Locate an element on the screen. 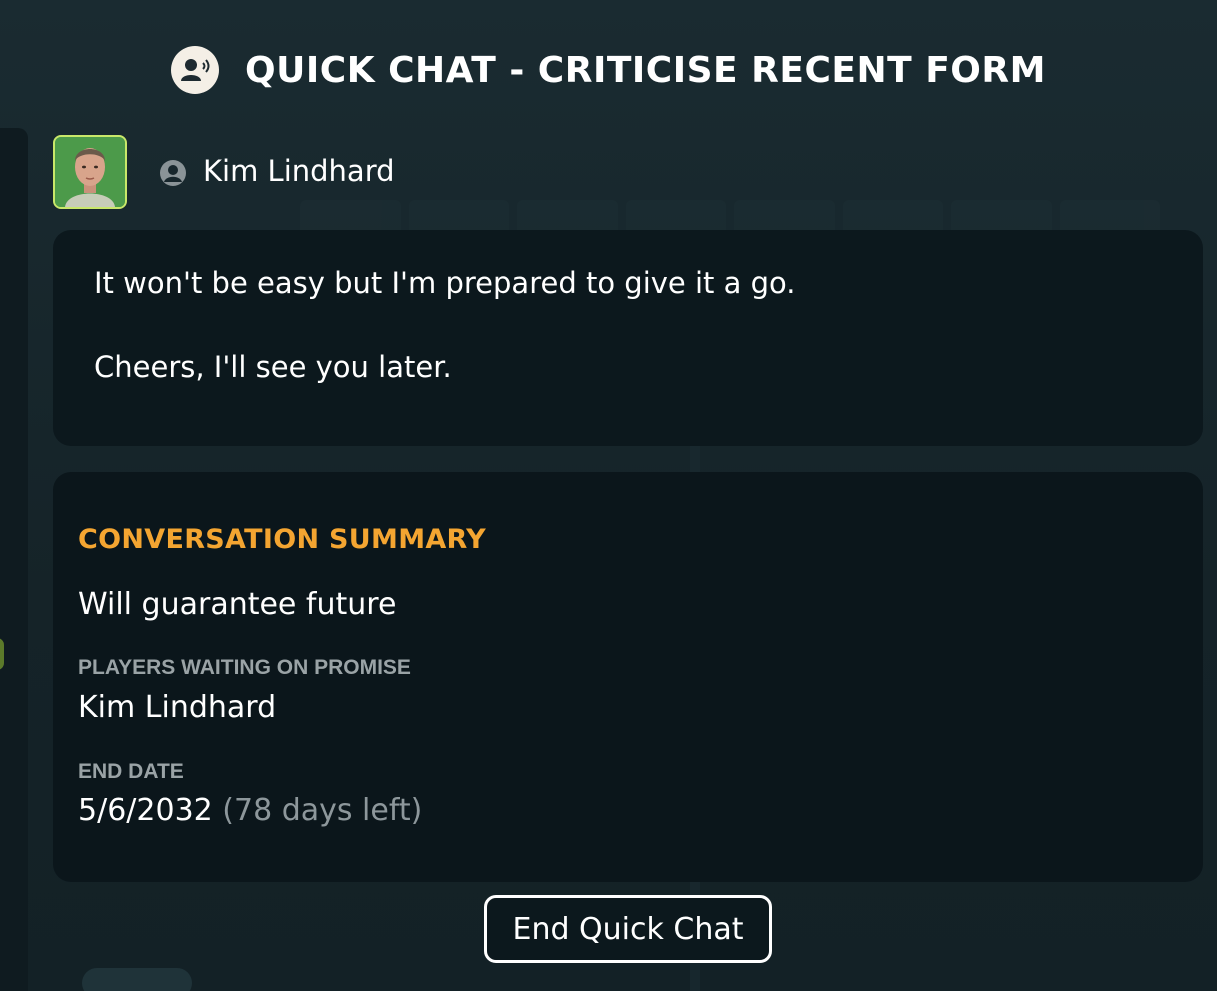  player-avatar is located at coordinates (90, 172).